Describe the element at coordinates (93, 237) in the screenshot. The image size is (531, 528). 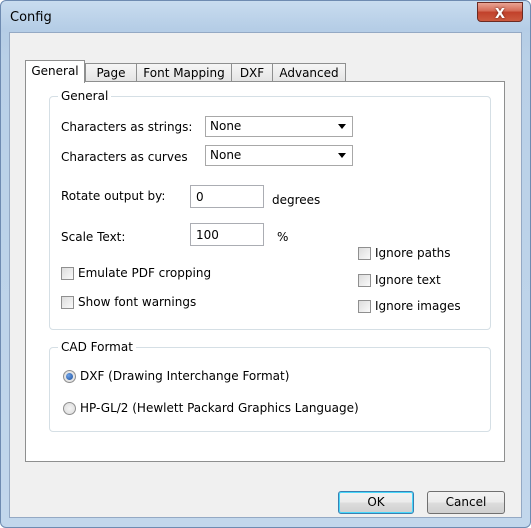
I see `scale-text-label: Scale Text:` at that location.